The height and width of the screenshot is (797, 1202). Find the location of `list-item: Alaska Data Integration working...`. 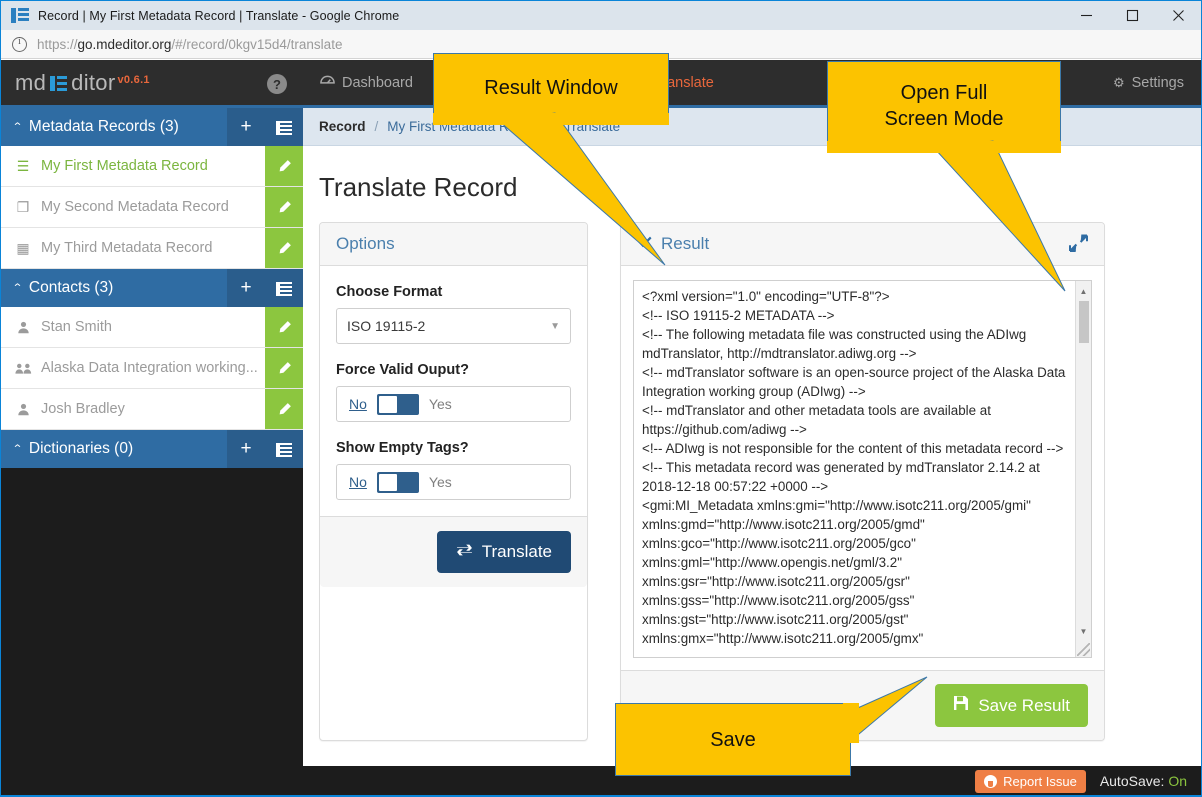

list-item: Alaska Data Integration working... is located at coordinates (152, 368).